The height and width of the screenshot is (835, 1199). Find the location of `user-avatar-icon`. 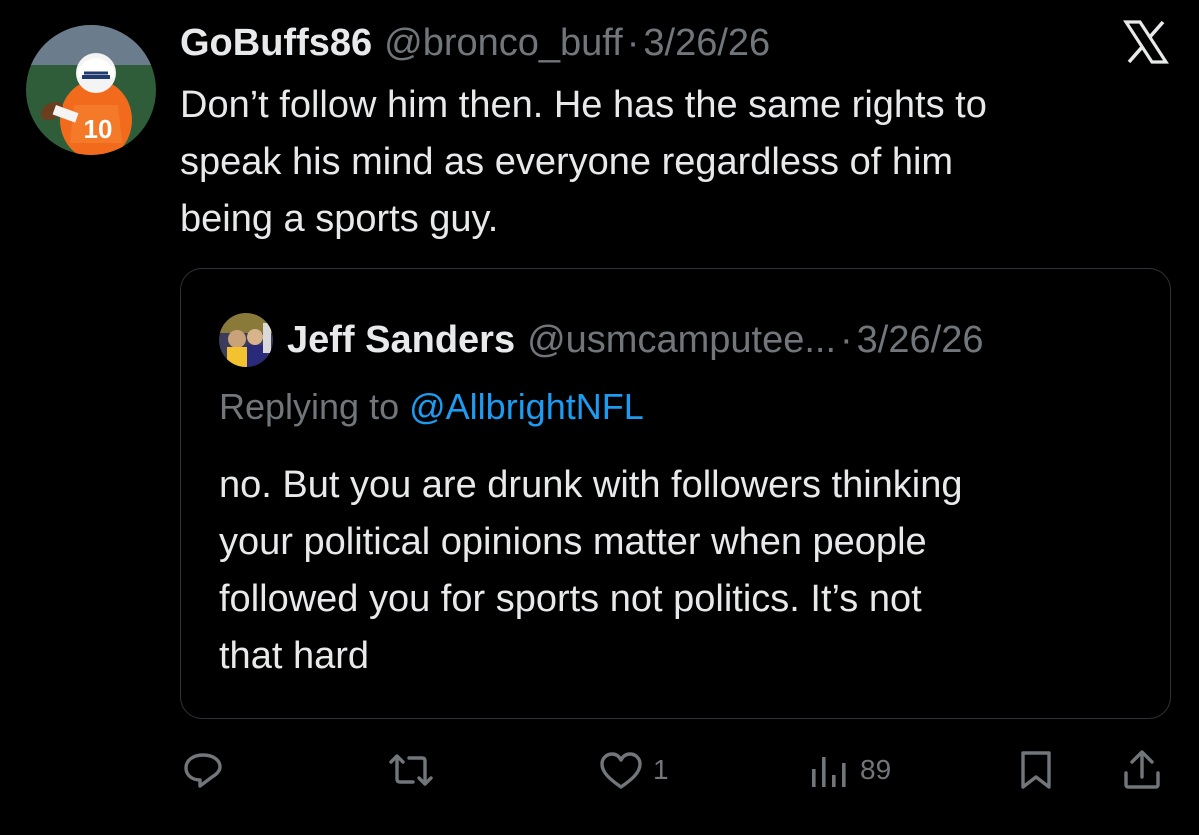

user-avatar-icon is located at coordinates (246, 340).